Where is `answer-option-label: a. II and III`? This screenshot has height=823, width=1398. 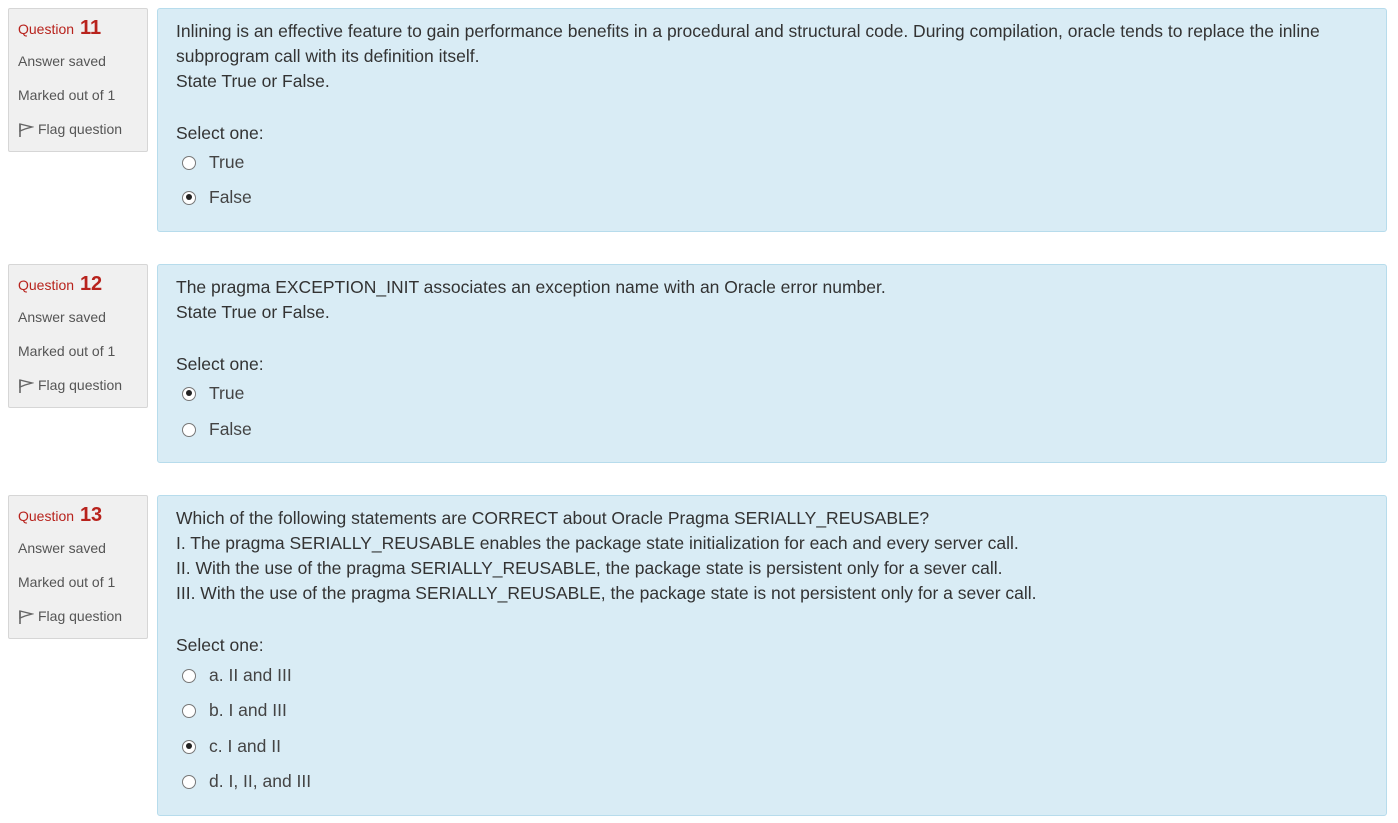 answer-option-label: a. II and III is located at coordinates (250, 675).